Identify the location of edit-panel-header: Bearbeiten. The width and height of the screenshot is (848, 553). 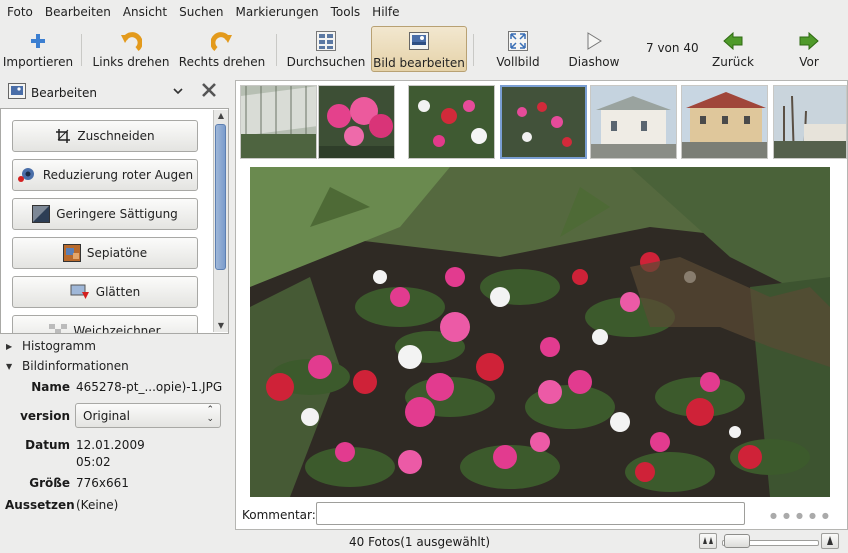
(116, 93).